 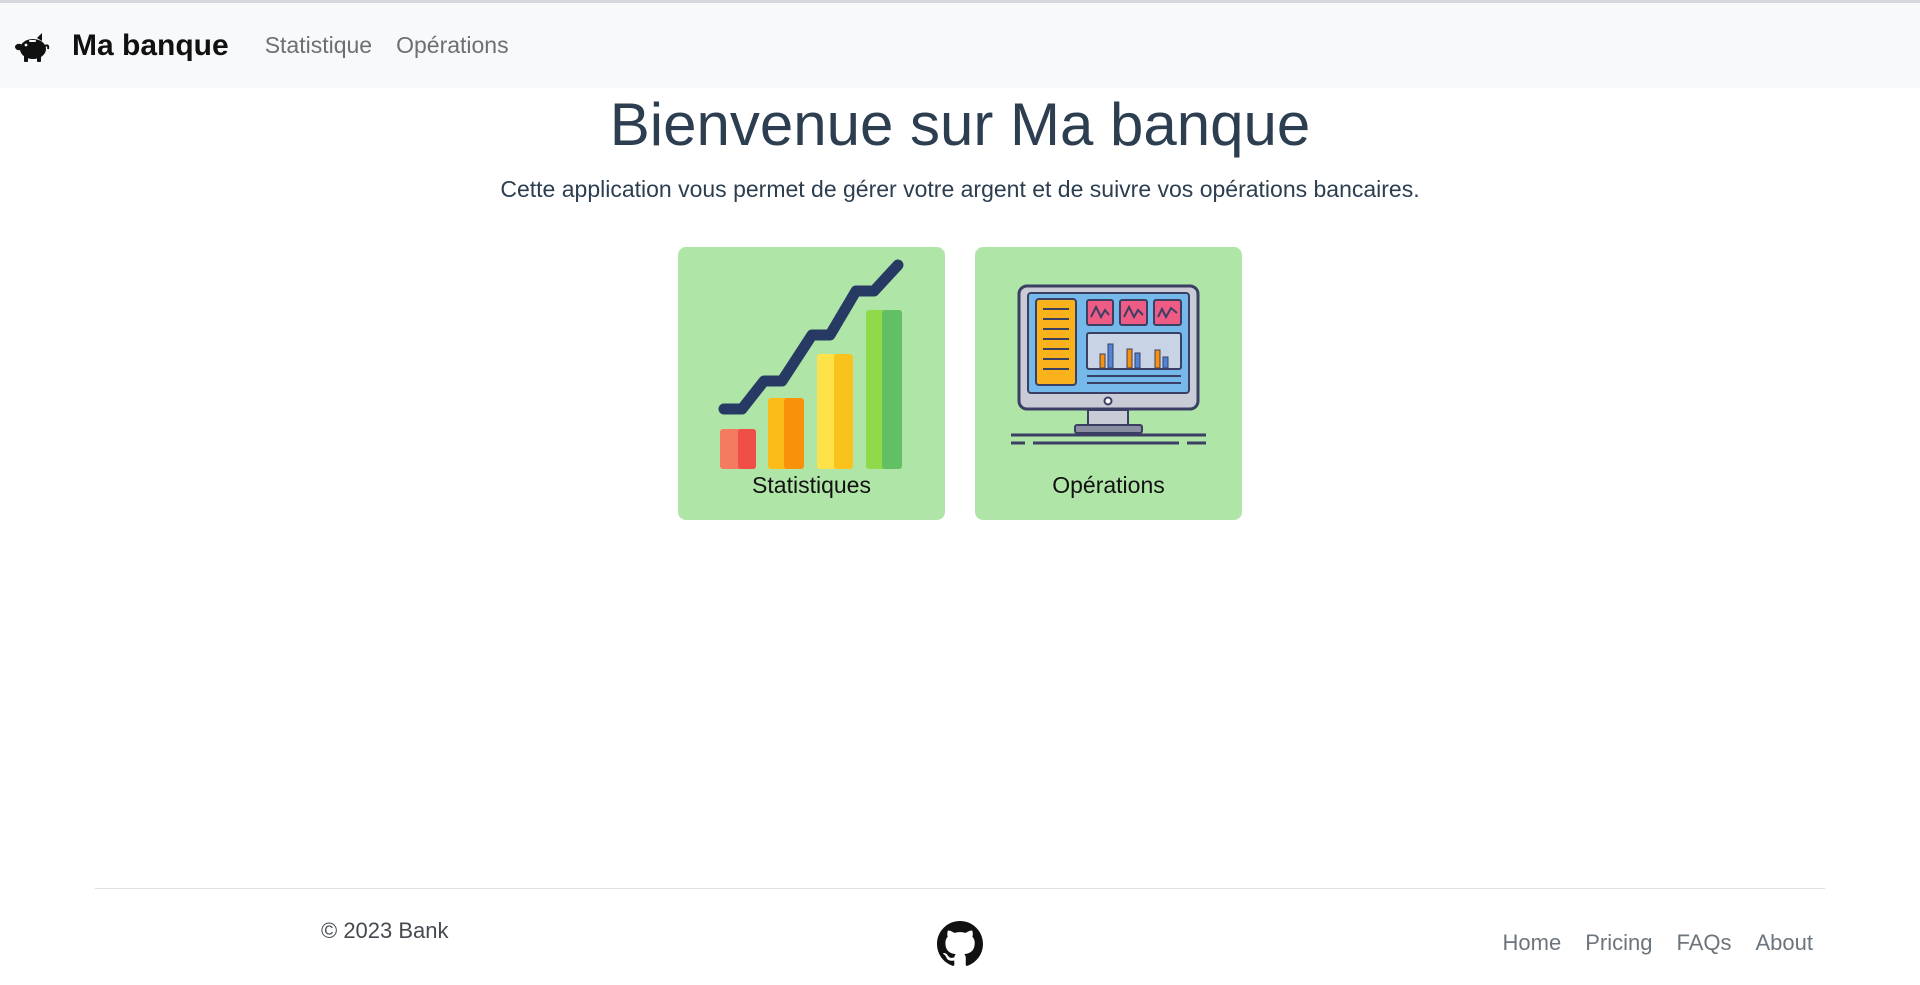 I want to click on statistiques-card: Statistiques, so click(x=811, y=383).